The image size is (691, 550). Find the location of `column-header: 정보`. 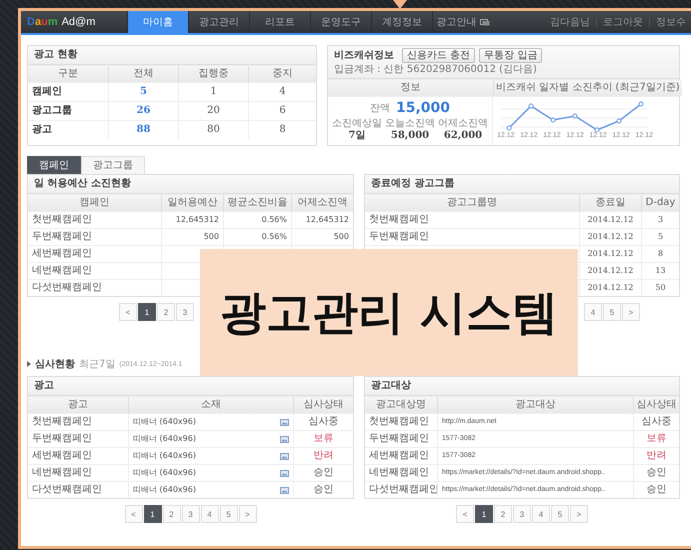

column-header: 정보 is located at coordinates (410, 88).